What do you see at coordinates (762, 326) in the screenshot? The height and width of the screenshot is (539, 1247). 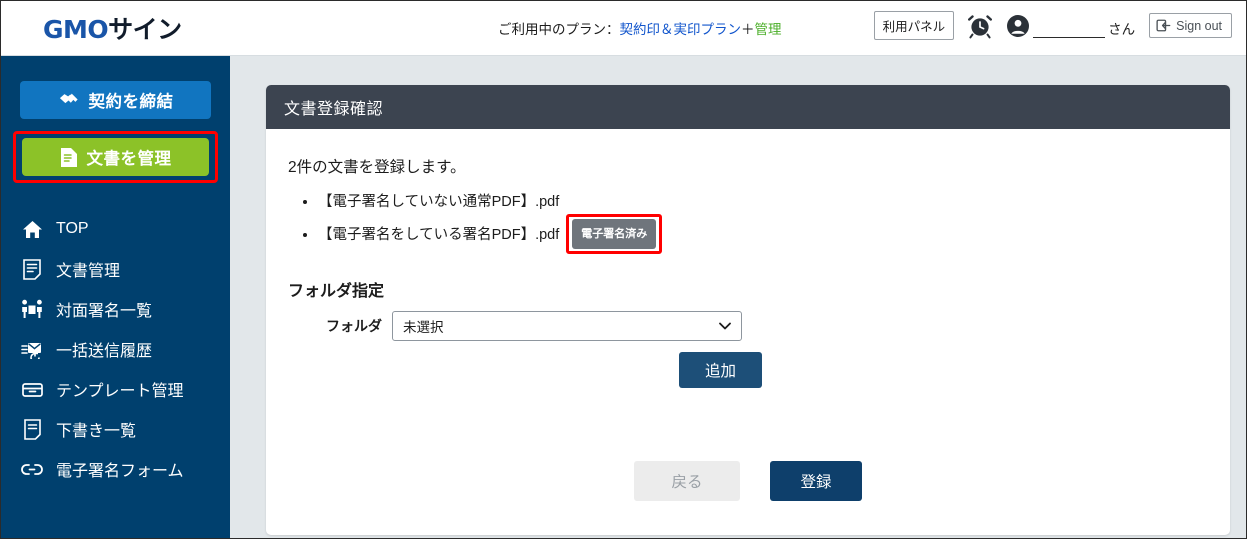 I see `folder-form-row: フォルダ 未選択` at bounding box center [762, 326].